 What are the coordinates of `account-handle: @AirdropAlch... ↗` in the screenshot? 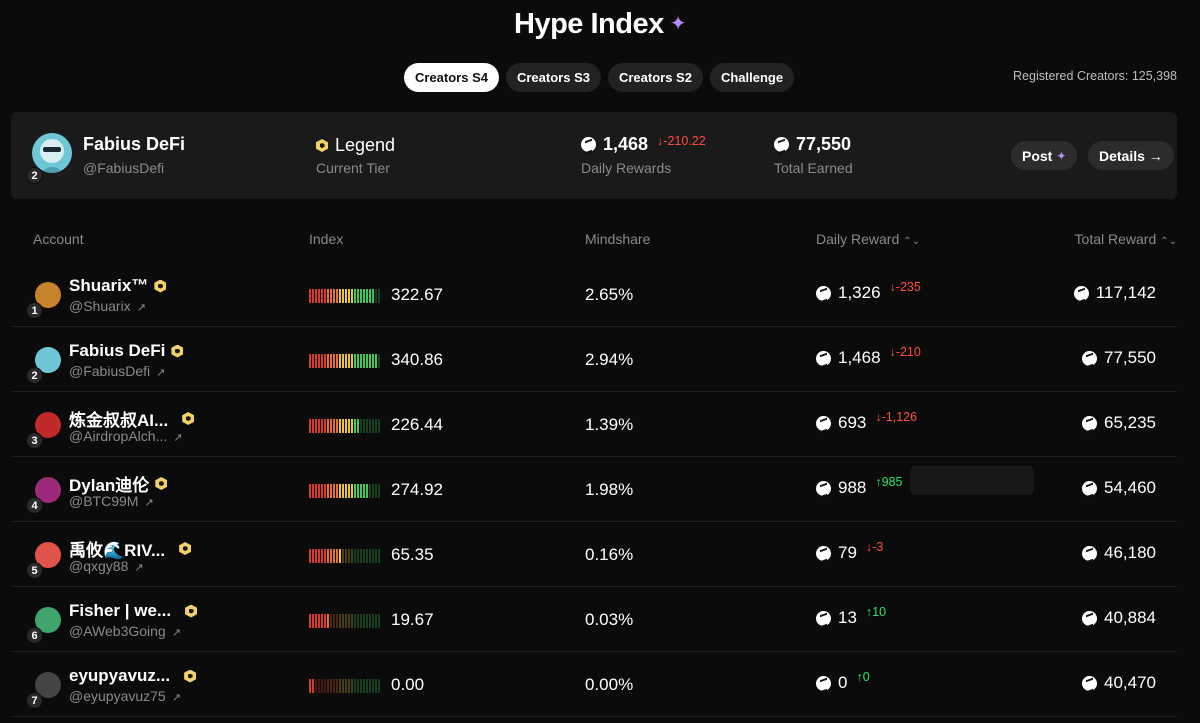 It's located at (125, 436).